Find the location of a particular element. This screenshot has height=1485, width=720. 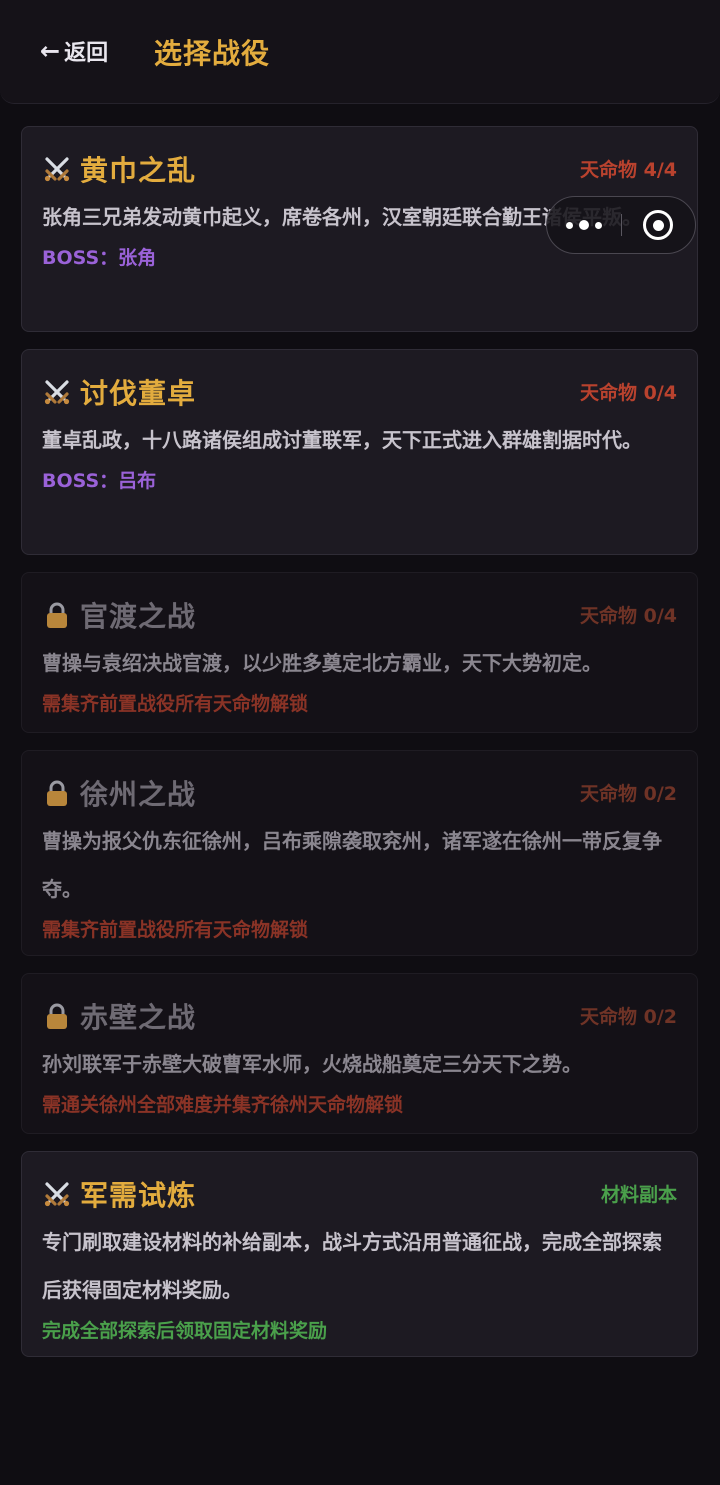

page-title: 选择战役 is located at coordinates (212, 53).